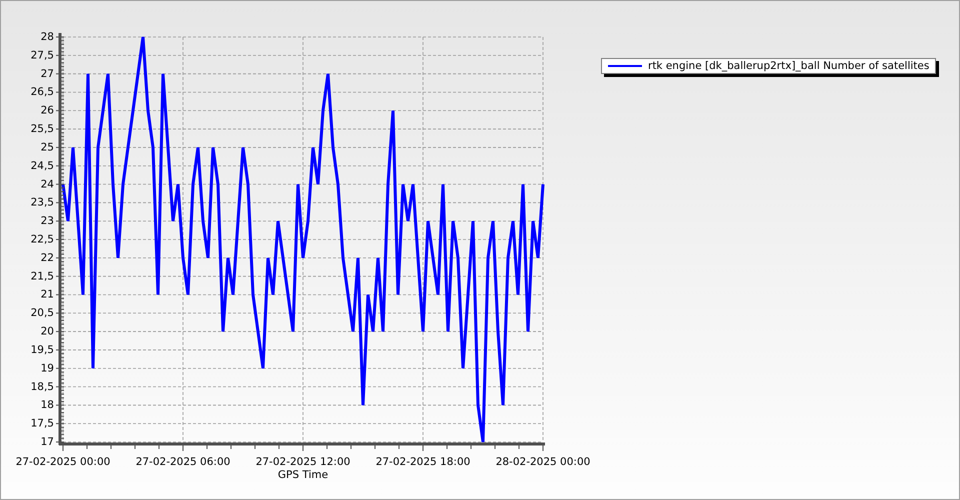 This screenshot has width=960, height=500. Describe the element at coordinates (42, 276) in the screenshot. I see `axis-tick-label: 21,5` at that location.